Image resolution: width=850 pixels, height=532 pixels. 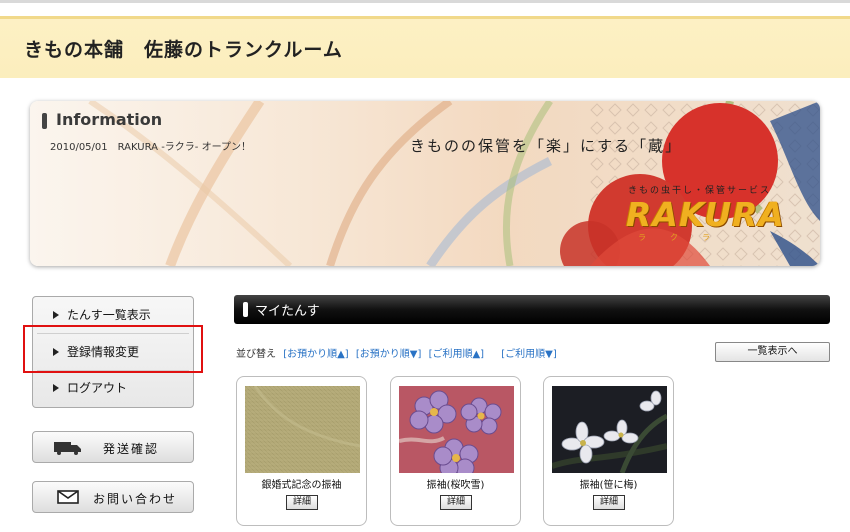 I want to click on contact-label: お問い合わせ, so click(x=135, y=499).